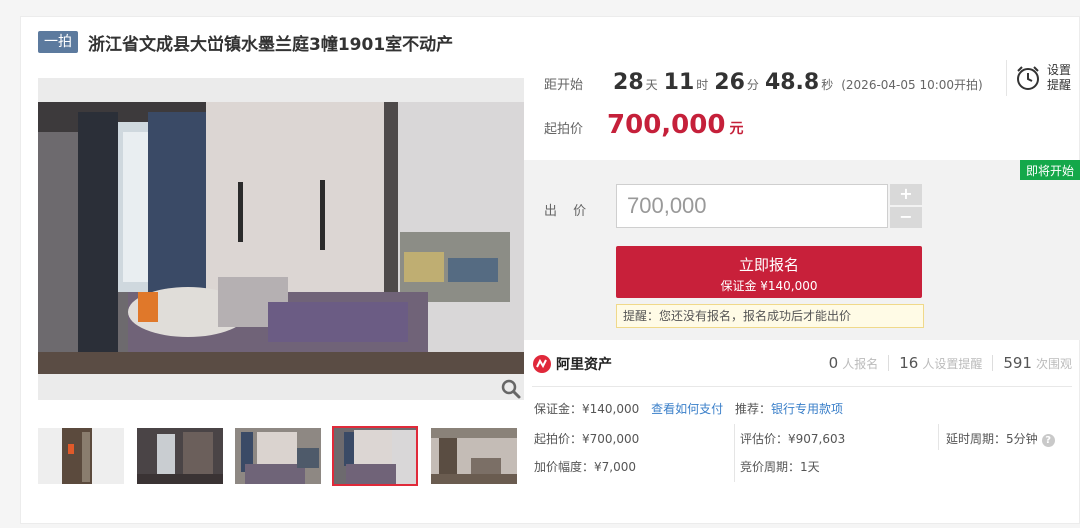 The height and width of the screenshot is (528, 1080). What do you see at coordinates (729, 82) in the screenshot?
I see `countdown-minutes: 26` at bounding box center [729, 82].